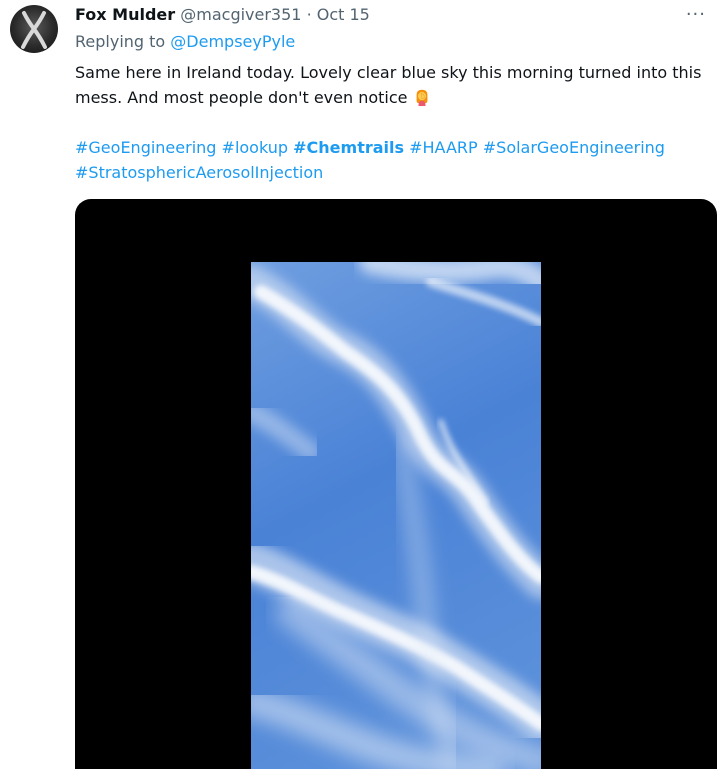 The height and width of the screenshot is (769, 722). What do you see at coordinates (348, 147) in the screenshot?
I see `hashtag-link: #Chemtrails` at bounding box center [348, 147].